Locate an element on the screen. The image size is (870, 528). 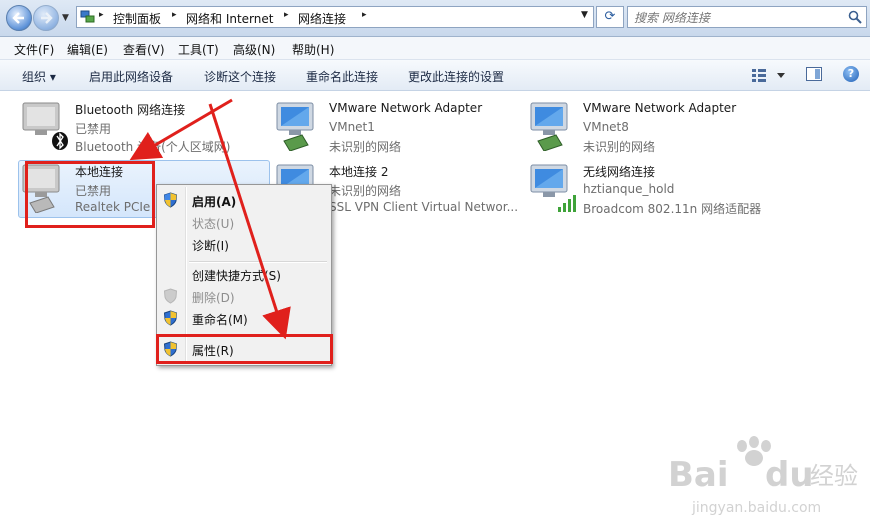
watermark-brand-cn: 经验 is located at coordinates (834, 476).